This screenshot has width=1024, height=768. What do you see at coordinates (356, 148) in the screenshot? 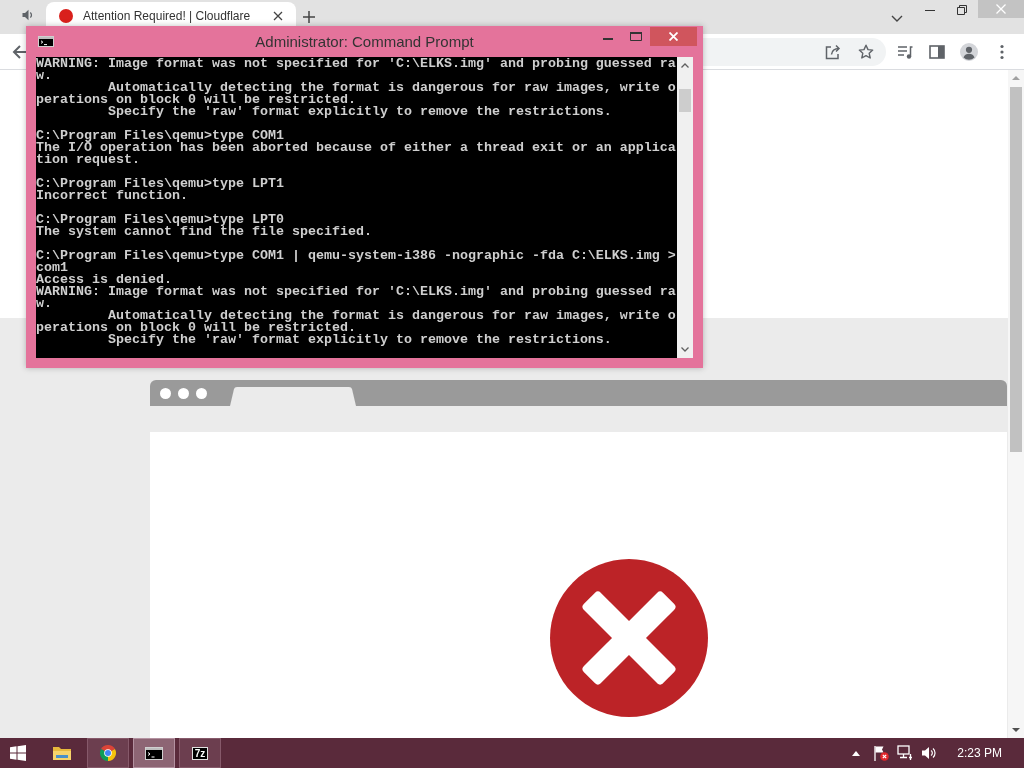
I see `console-line: The I/O operation has been aborted because of either a thread exit or an applica` at bounding box center [356, 148].